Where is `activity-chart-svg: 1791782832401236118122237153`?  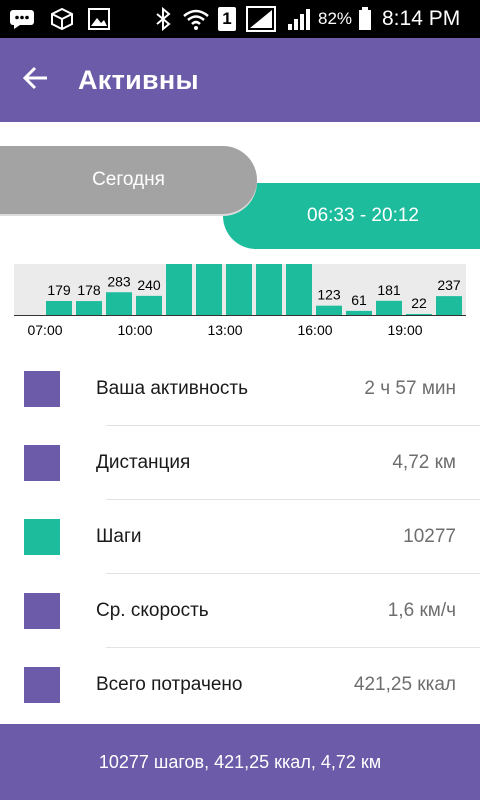 activity-chart-svg: 1791782832401236118122237153 is located at coordinates (254, 290).